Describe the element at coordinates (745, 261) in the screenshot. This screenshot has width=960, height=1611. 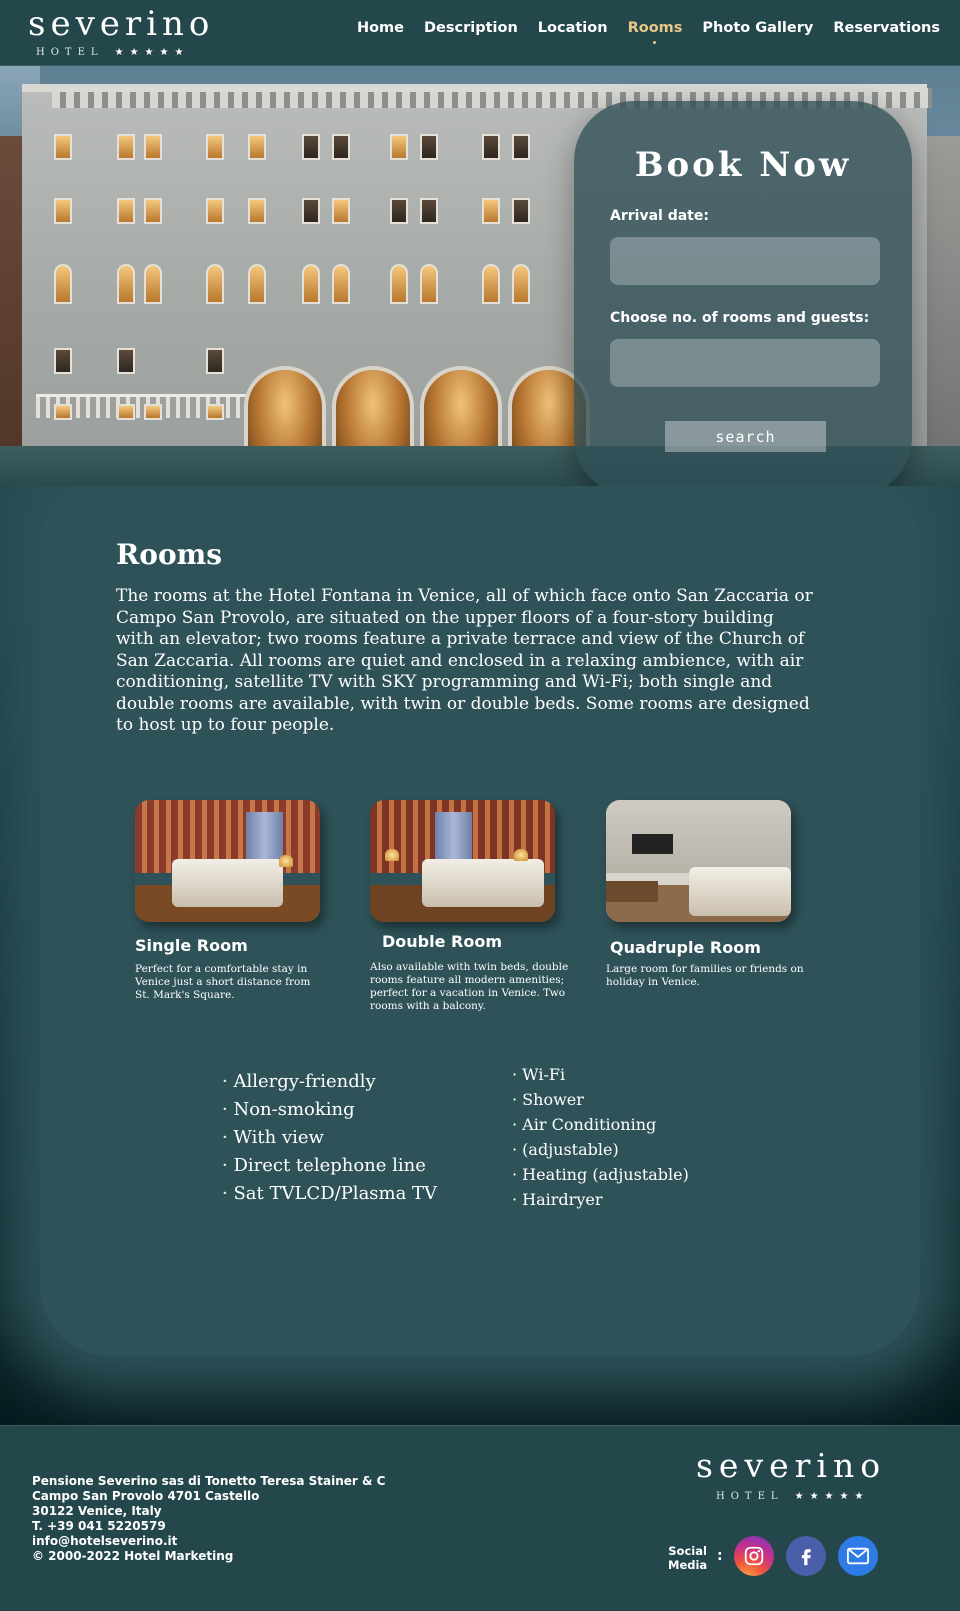
I see `arrival-date-input` at that location.